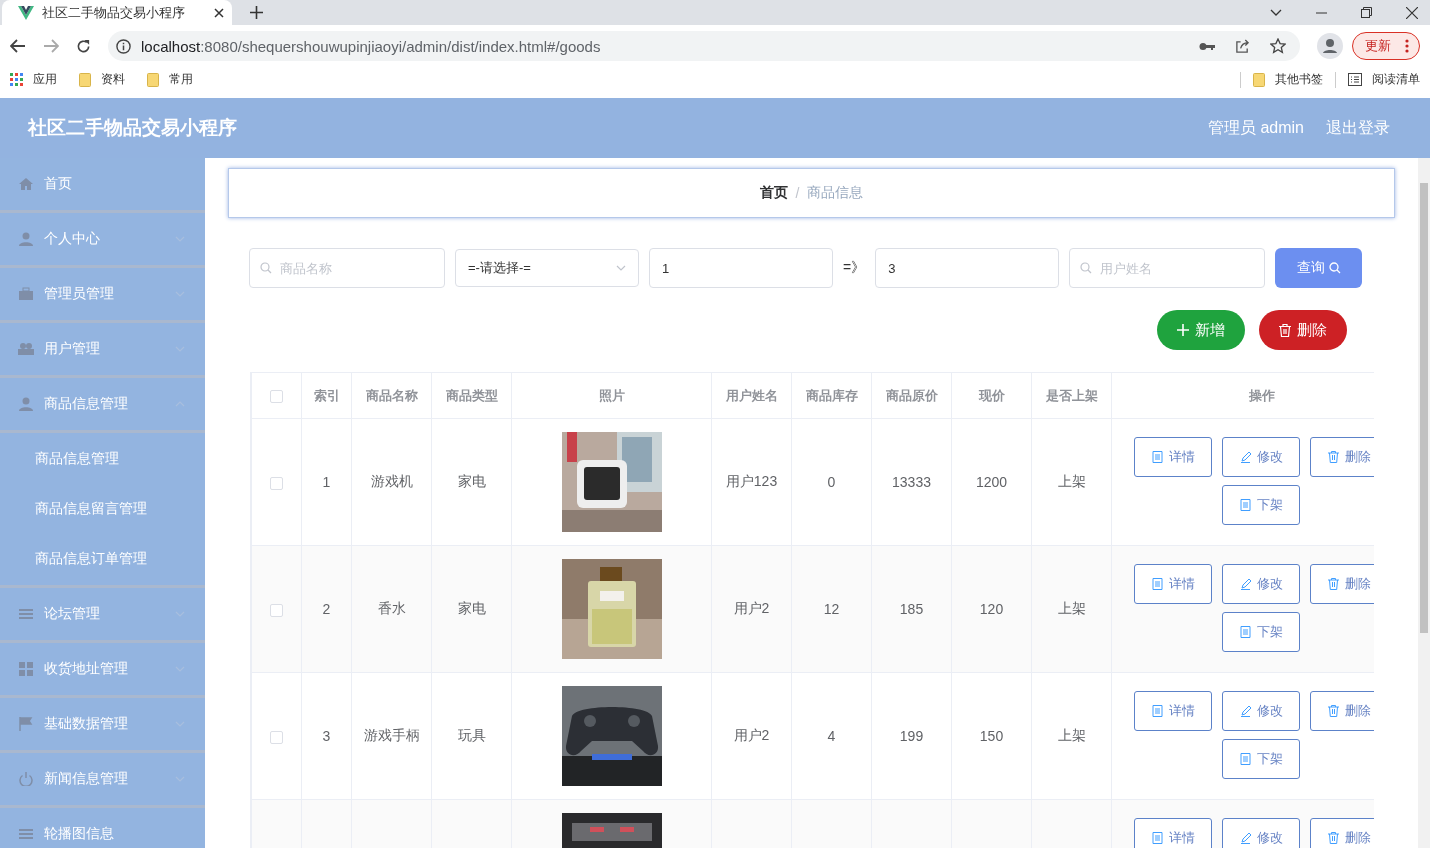 The height and width of the screenshot is (848, 1430). Describe the element at coordinates (102, 780) in the screenshot. I see `menu-item: 新闻信息管理` at that location.